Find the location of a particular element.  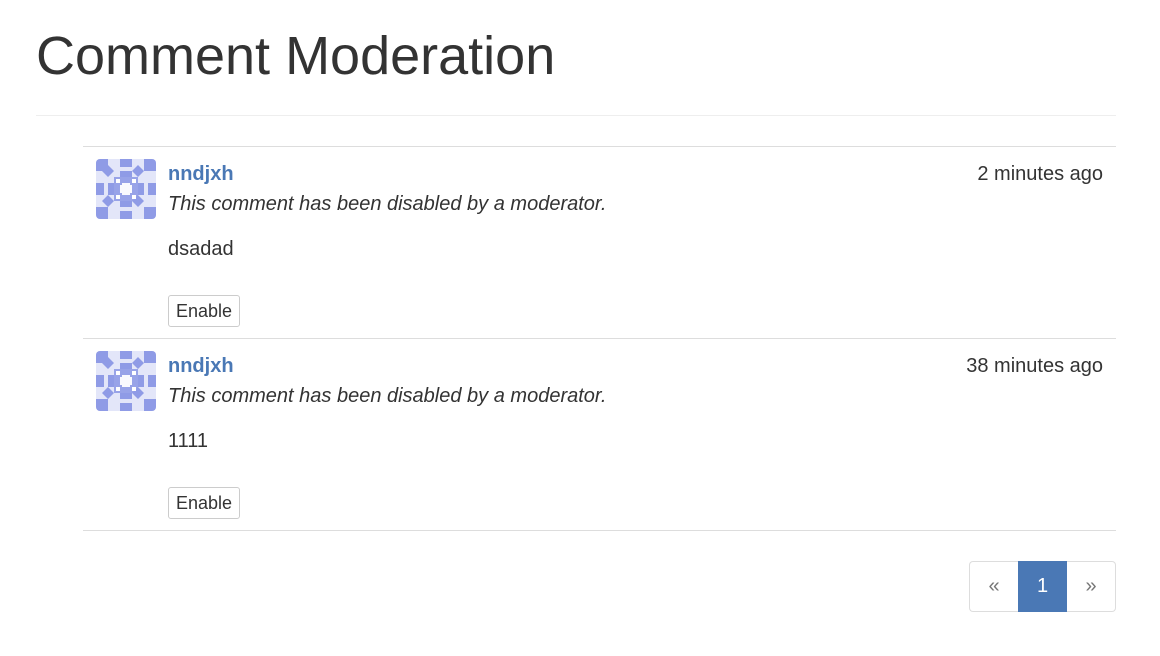

title-divider is located at coordinates (576, 115).